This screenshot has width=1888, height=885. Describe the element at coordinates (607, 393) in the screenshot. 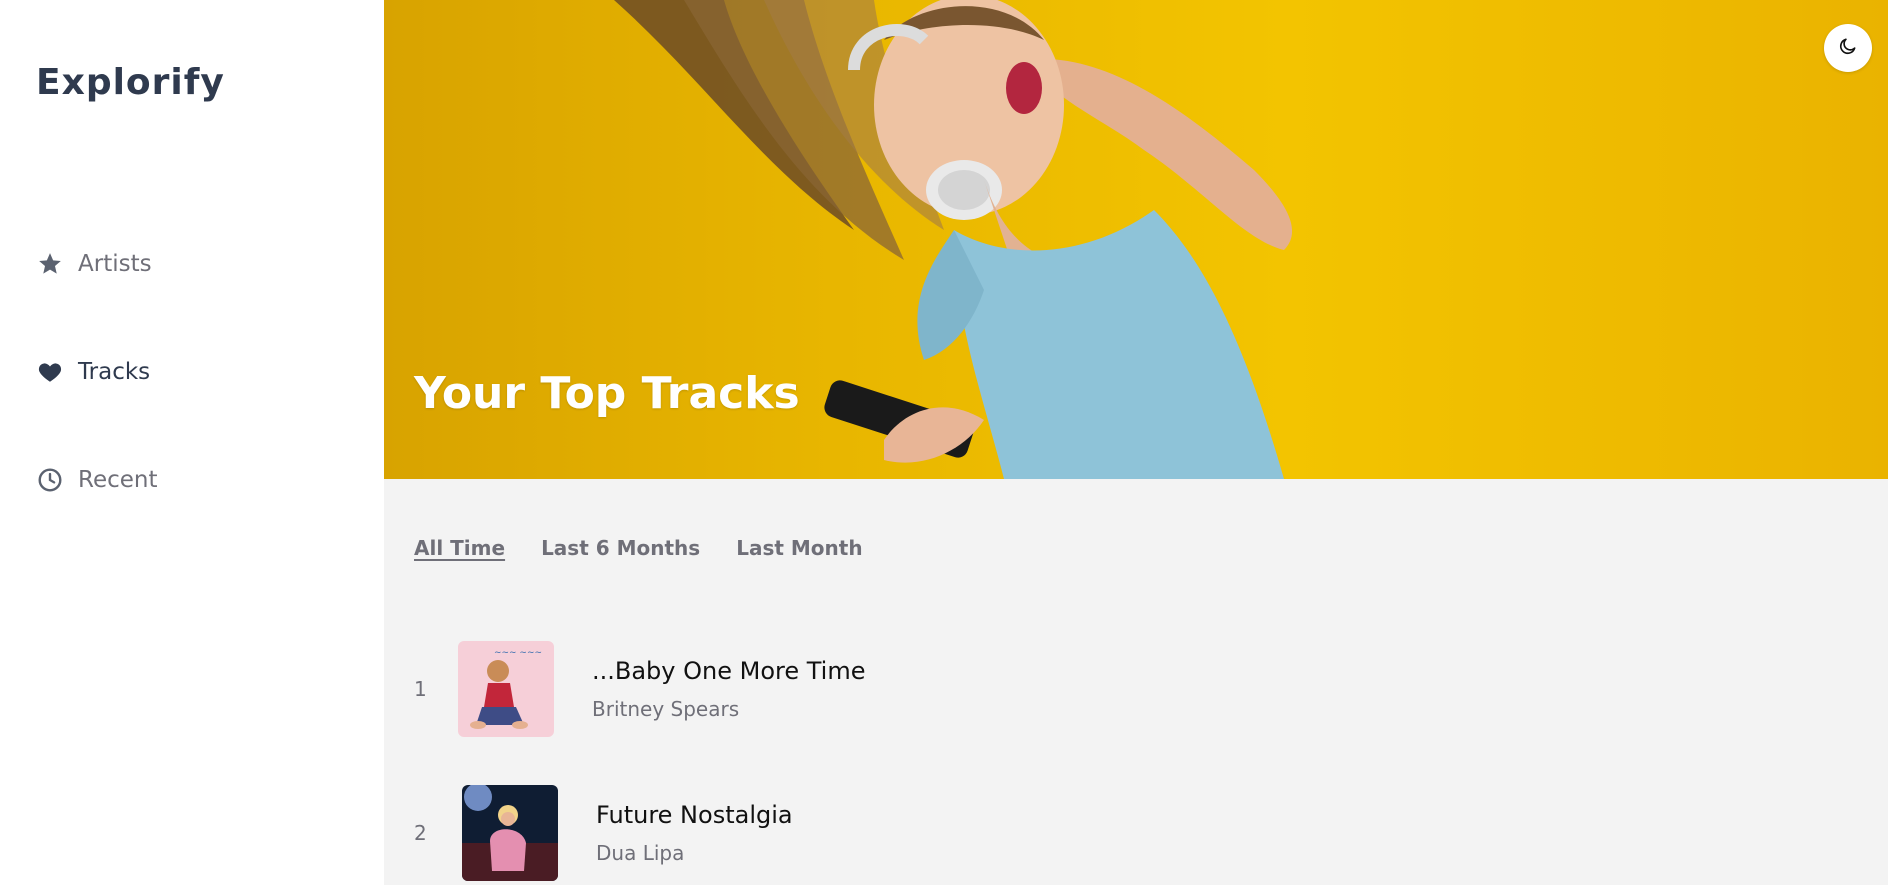

I see `page-title: Your Top Tracks` at that location.